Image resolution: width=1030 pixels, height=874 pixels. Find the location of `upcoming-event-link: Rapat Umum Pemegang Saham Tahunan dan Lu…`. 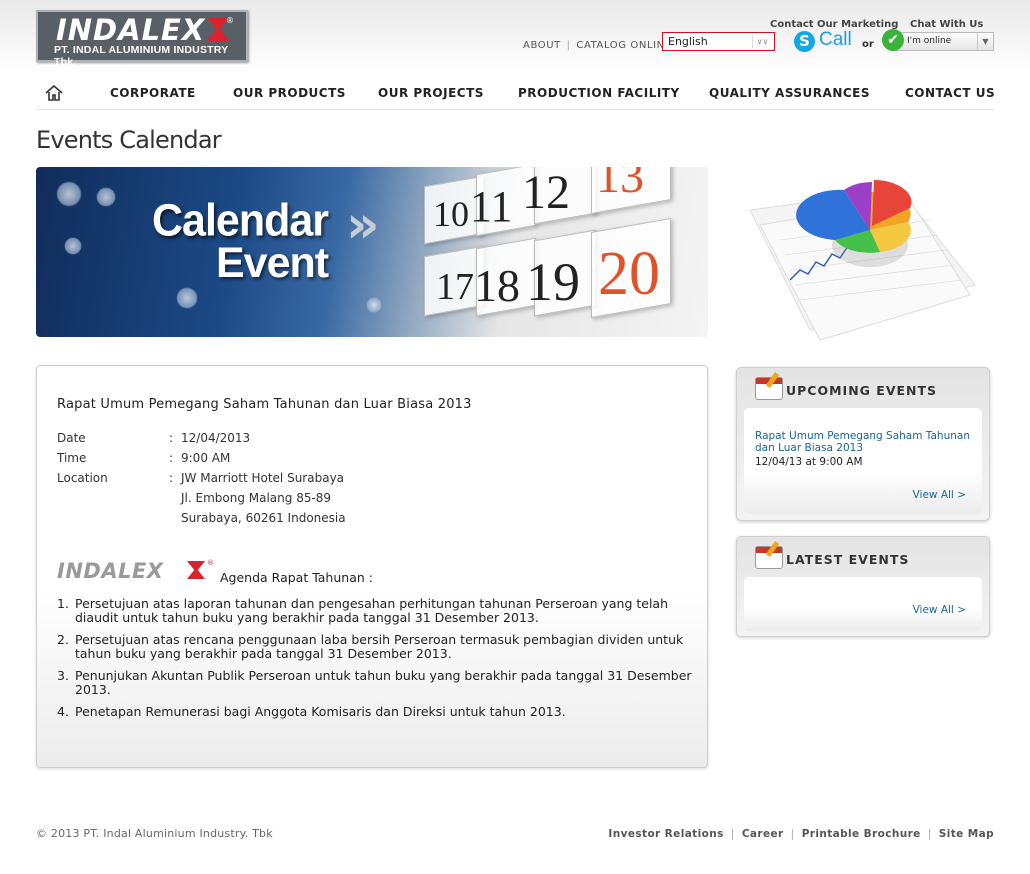

upcoming-event-link: Rapat Umum Pemegang Saham Tahunan dan Lu… is located at coordinates (867, 442).